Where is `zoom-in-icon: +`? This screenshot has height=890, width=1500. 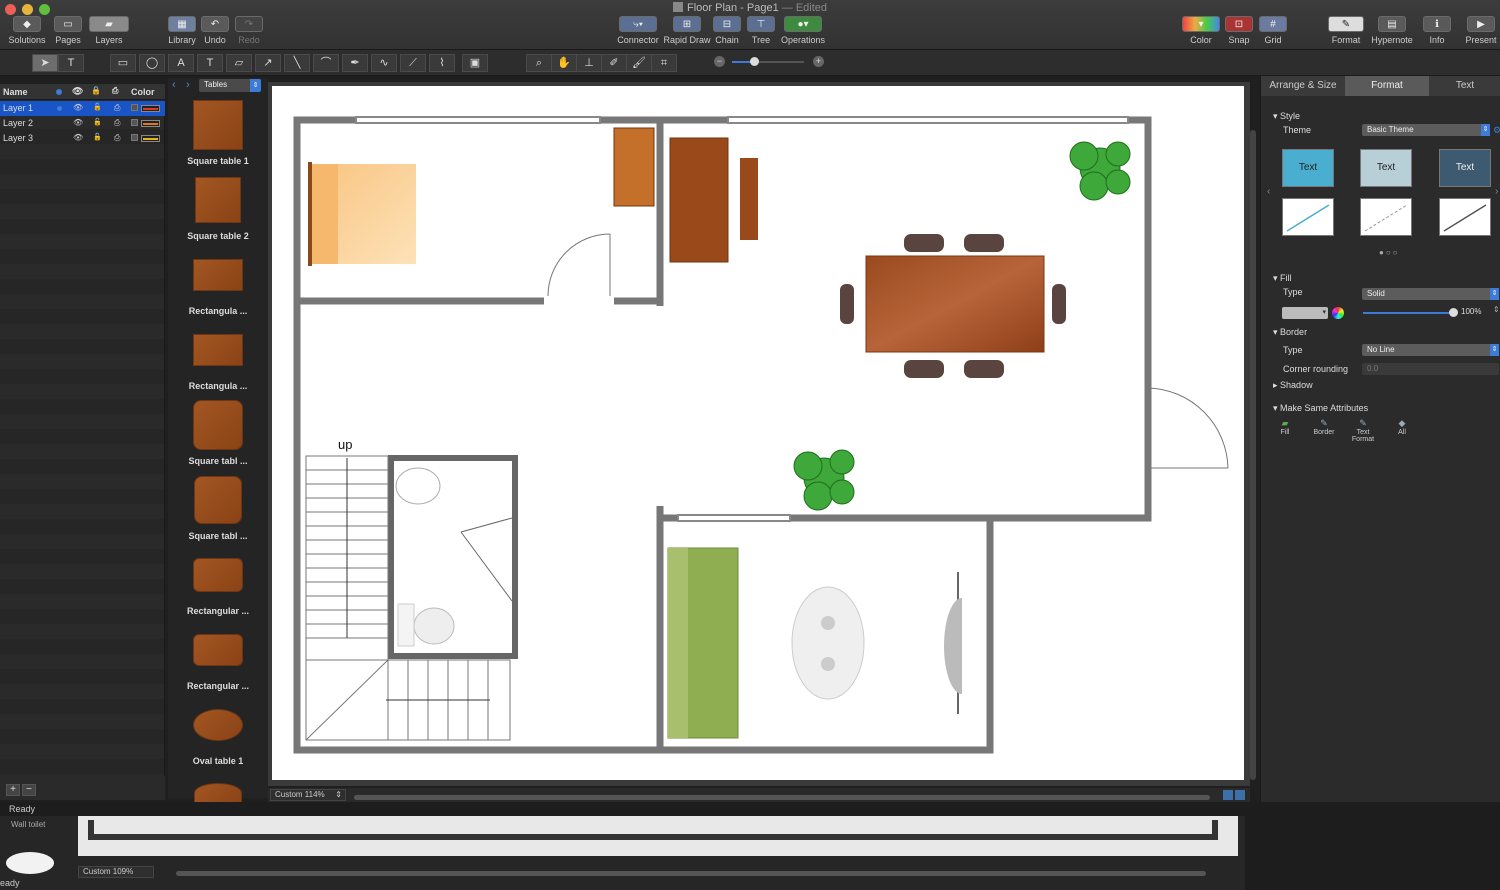 zoom-in-icon: + is located at coordinates (818, 61).